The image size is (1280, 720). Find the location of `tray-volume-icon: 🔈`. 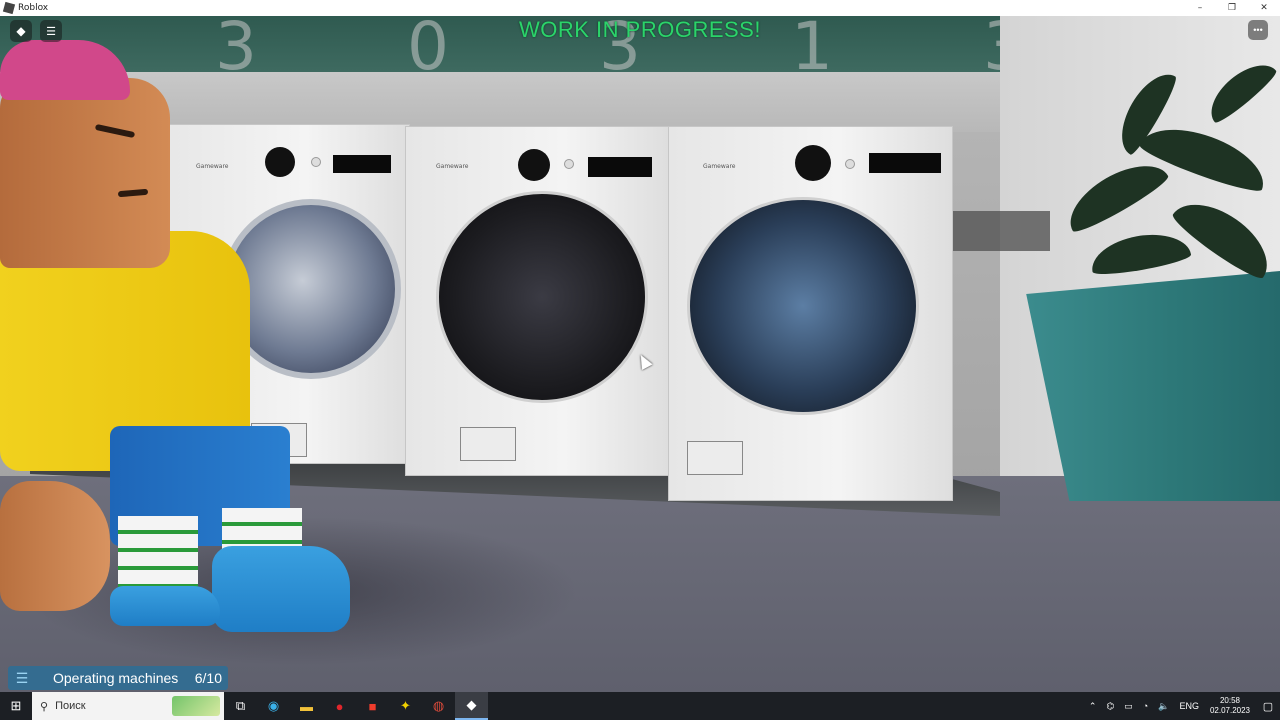

tray-volume-icon: 🔈 is located at coordinates (1163, 706).